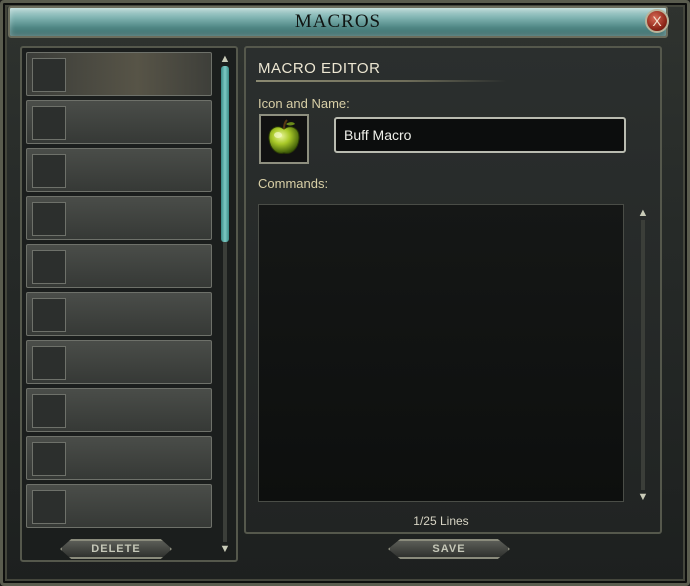 The image size is (690, 586). What do you see at coordinates (381, 81) in the screenshot?
I see `heading-divider` at bounding box center [381, 81].